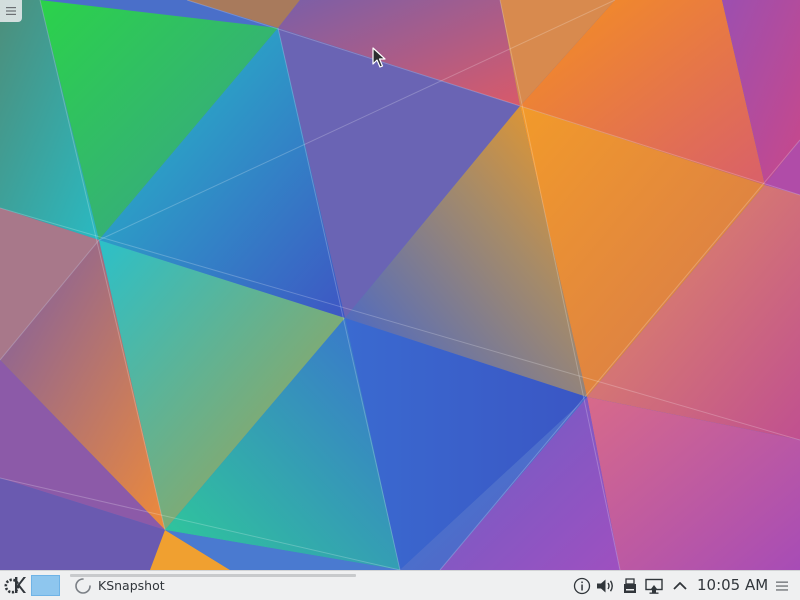  I want to click on task-launch-progress-bar, so click(213, 575).